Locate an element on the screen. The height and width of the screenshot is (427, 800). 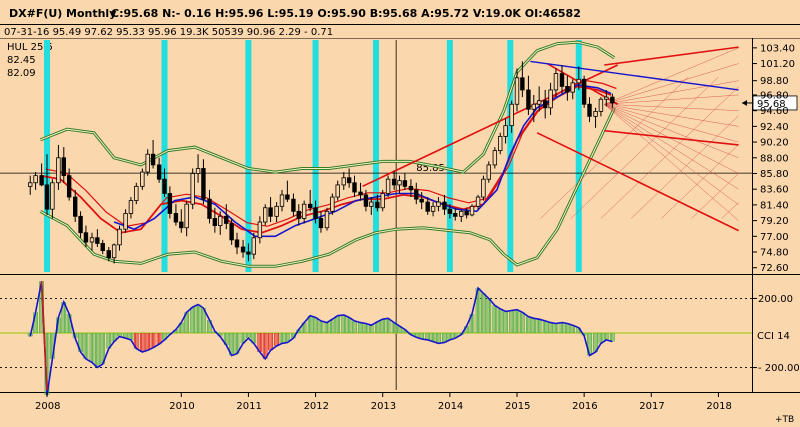
cci-label: CCI 14 is located at coordinates (773, 336).